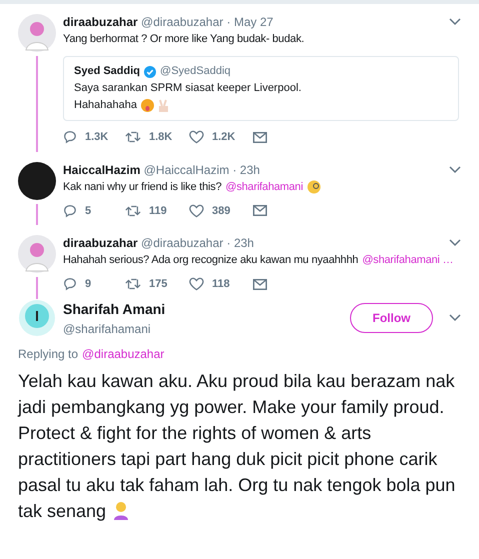  Describe the element at coordinates (142, 187) in the screenshot. I see `tweet-text: Kak nani why ur friend is like this?` at that location.